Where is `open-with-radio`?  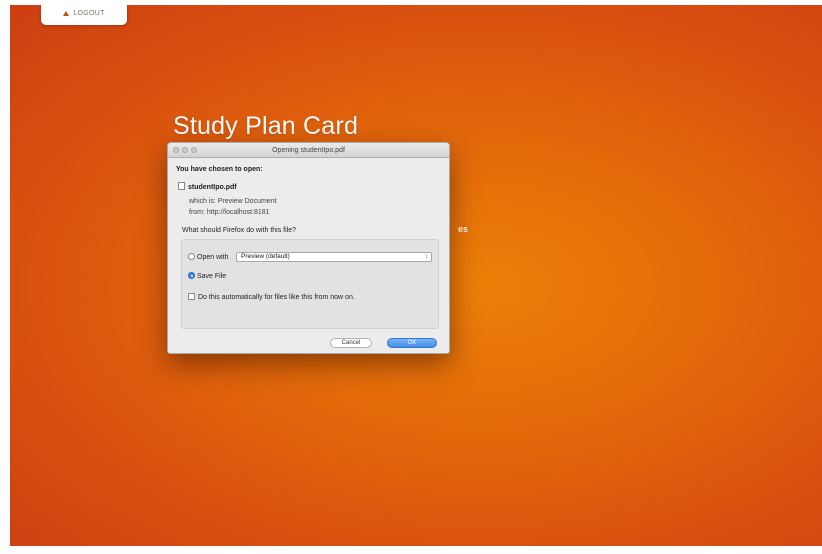 open-with-radio is located at coordinates (191, 256).